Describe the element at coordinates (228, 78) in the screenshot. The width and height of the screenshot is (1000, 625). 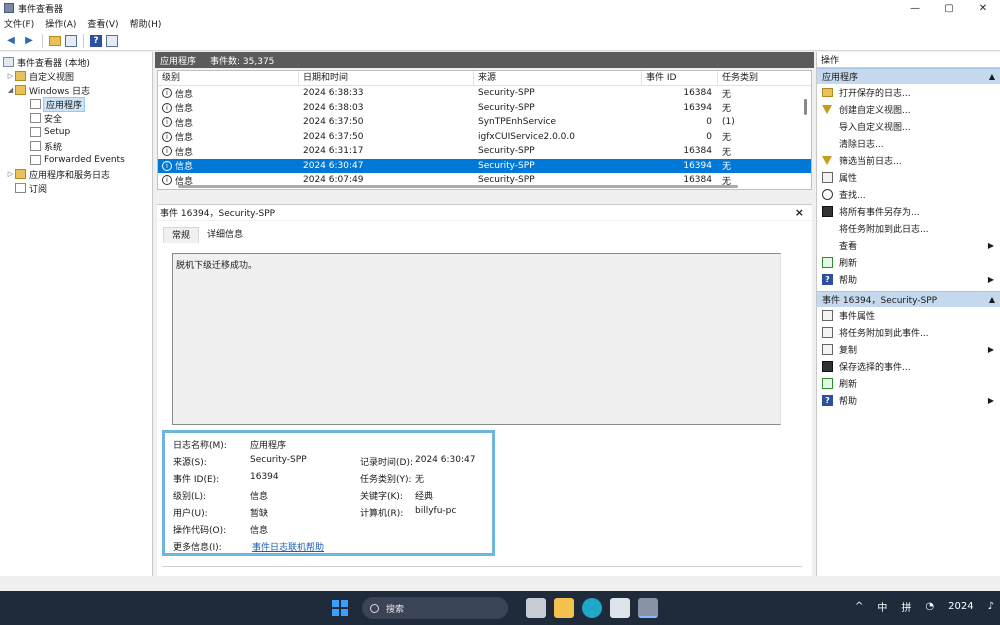
I see `column-level: 级别` at that location.